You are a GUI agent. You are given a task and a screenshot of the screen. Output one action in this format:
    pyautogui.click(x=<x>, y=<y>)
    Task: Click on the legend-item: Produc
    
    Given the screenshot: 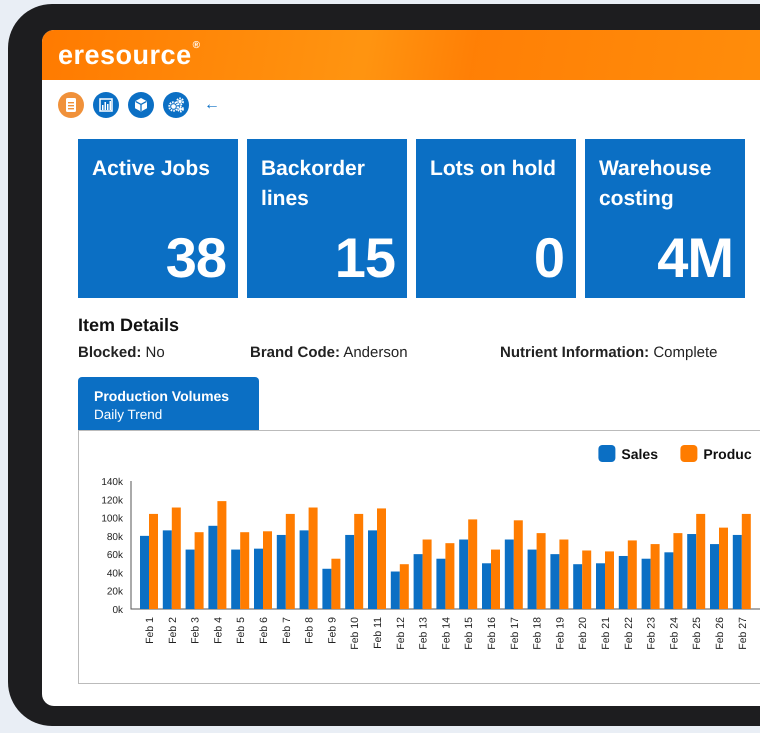 What is the action you would take?
    pyautogui.click(x=716, y=453)
    